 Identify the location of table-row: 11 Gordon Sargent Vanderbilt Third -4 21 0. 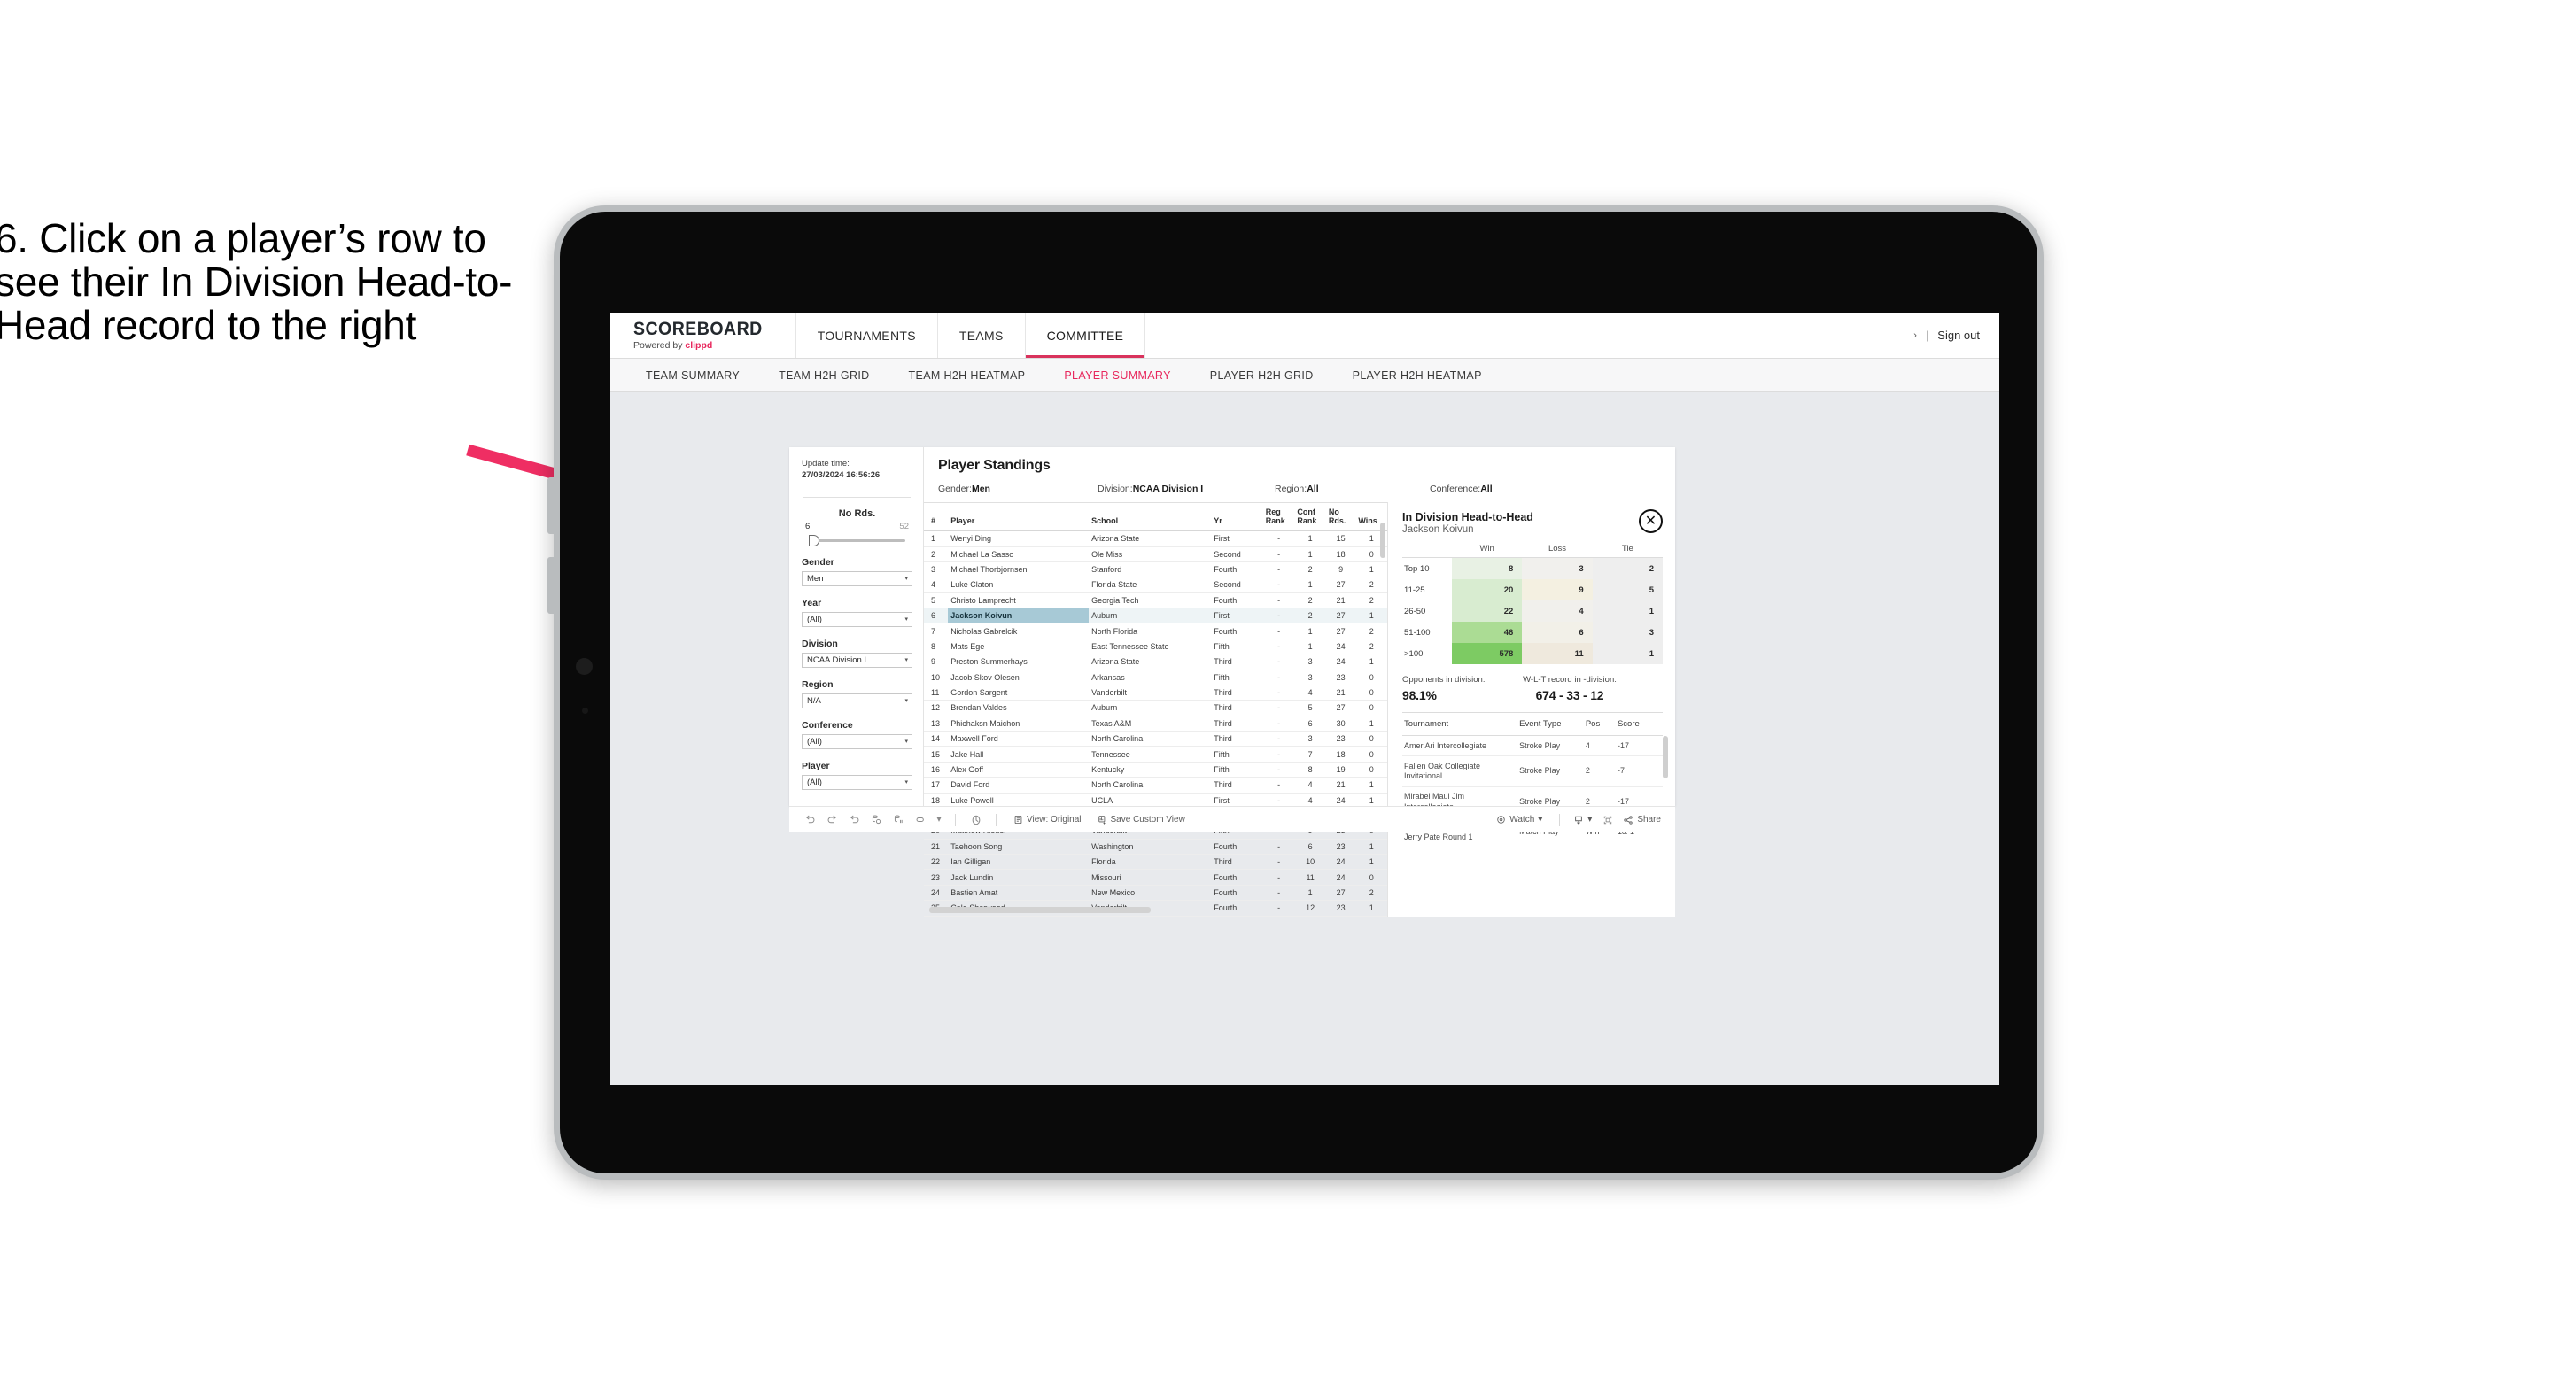
(1155, 693).